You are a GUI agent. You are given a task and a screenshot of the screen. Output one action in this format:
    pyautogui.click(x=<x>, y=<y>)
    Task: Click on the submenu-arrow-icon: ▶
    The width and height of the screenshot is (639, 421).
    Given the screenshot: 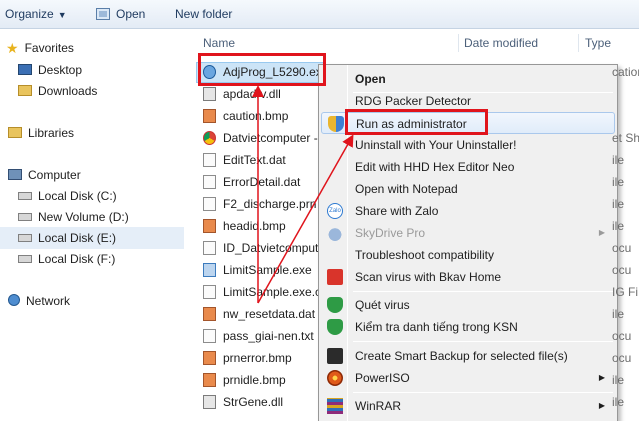 What is the action you would take?
    pyautogui.click(x=601, y=405)
    